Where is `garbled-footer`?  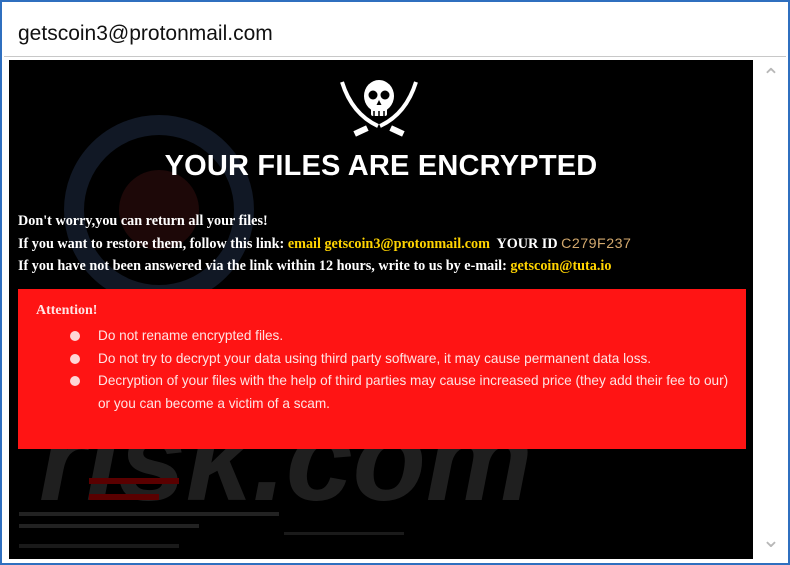 garbled-footer is located at coordinates (211, 513).